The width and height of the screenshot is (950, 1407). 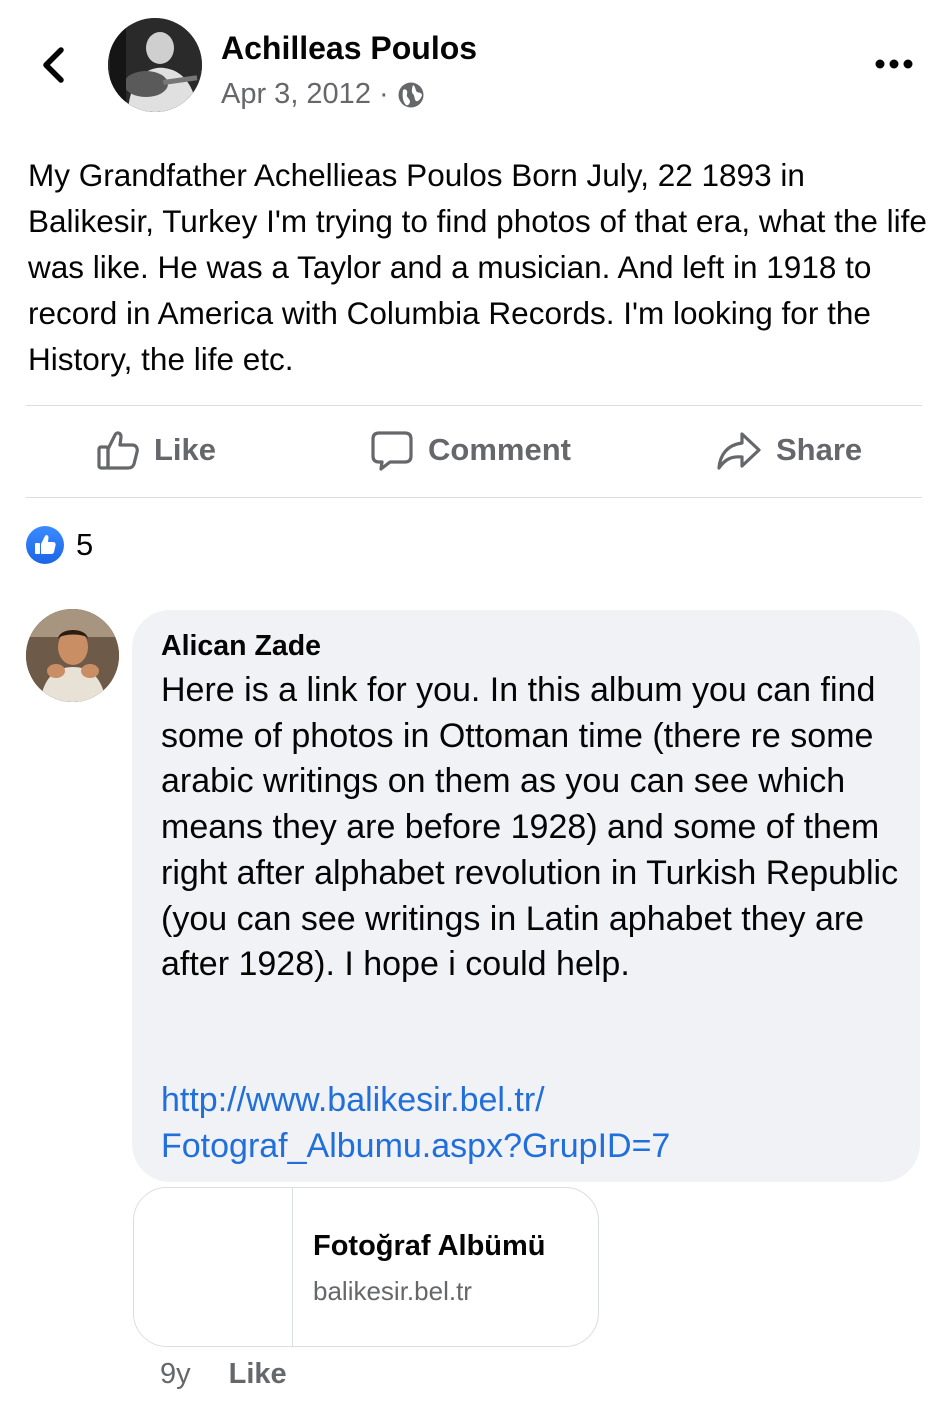 I want to click on author-photo, so click(x=155, y=65).